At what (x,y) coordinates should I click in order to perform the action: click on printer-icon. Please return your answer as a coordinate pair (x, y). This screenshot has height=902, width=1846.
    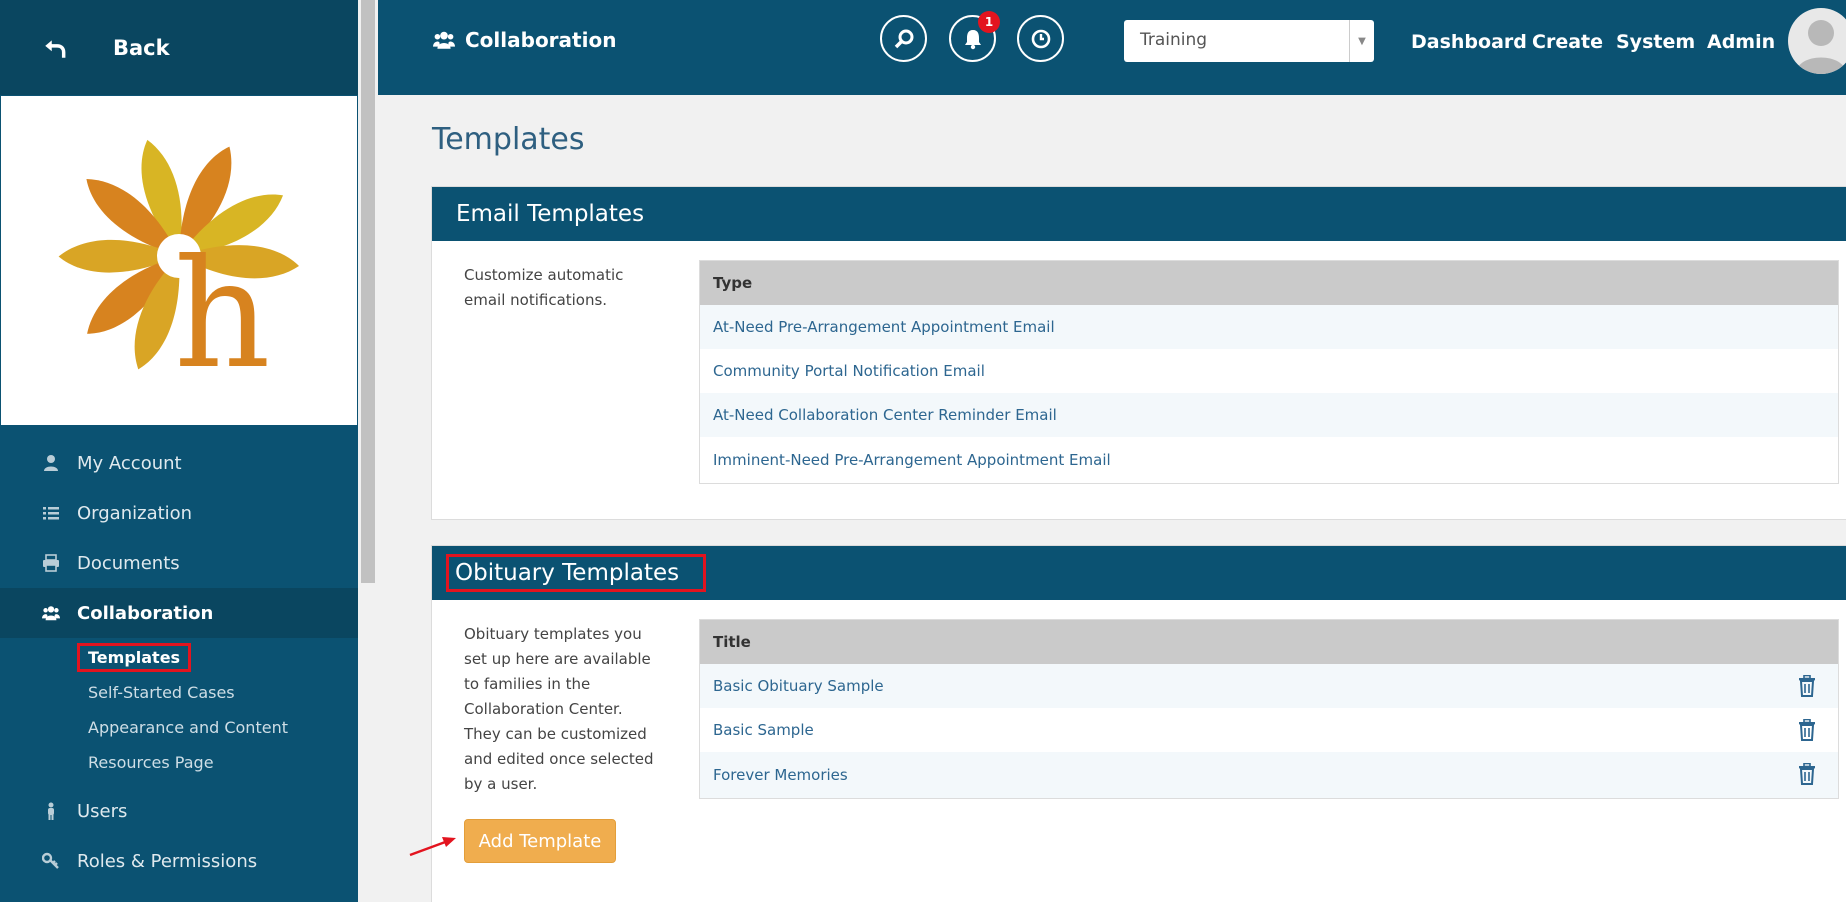
    Looking at the image, I should click on (51, 563).